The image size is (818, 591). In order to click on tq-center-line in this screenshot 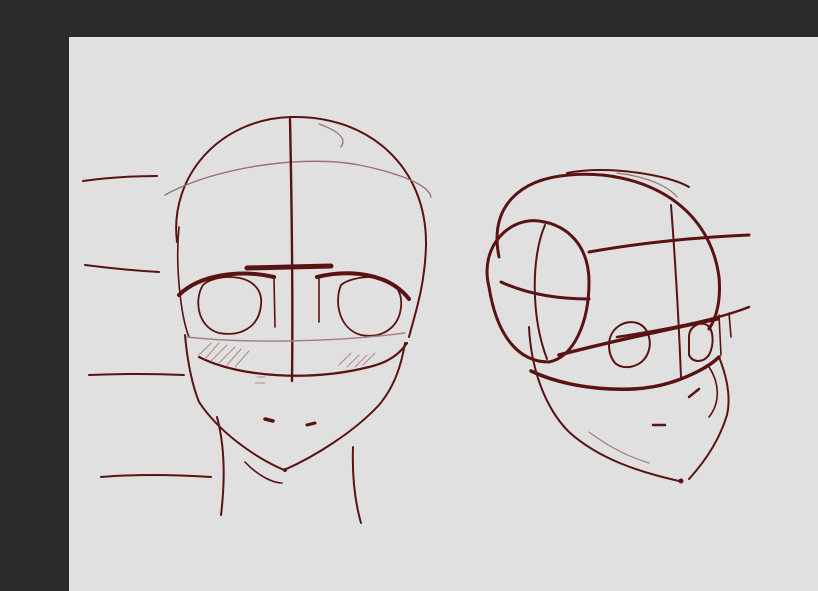, I will do `click(676, 291)`.